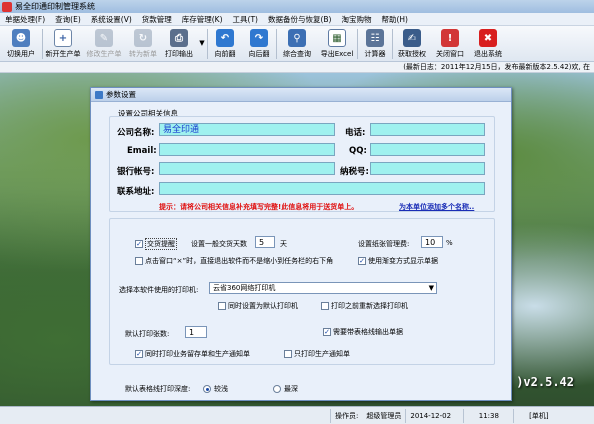 The width and height of the screenshot is (594, 424). What do you see at coordinates (436, 207) in the screenshot?
I see `add-names-link: 为本单位添加多个名称..` at bounding box center [436, 207].